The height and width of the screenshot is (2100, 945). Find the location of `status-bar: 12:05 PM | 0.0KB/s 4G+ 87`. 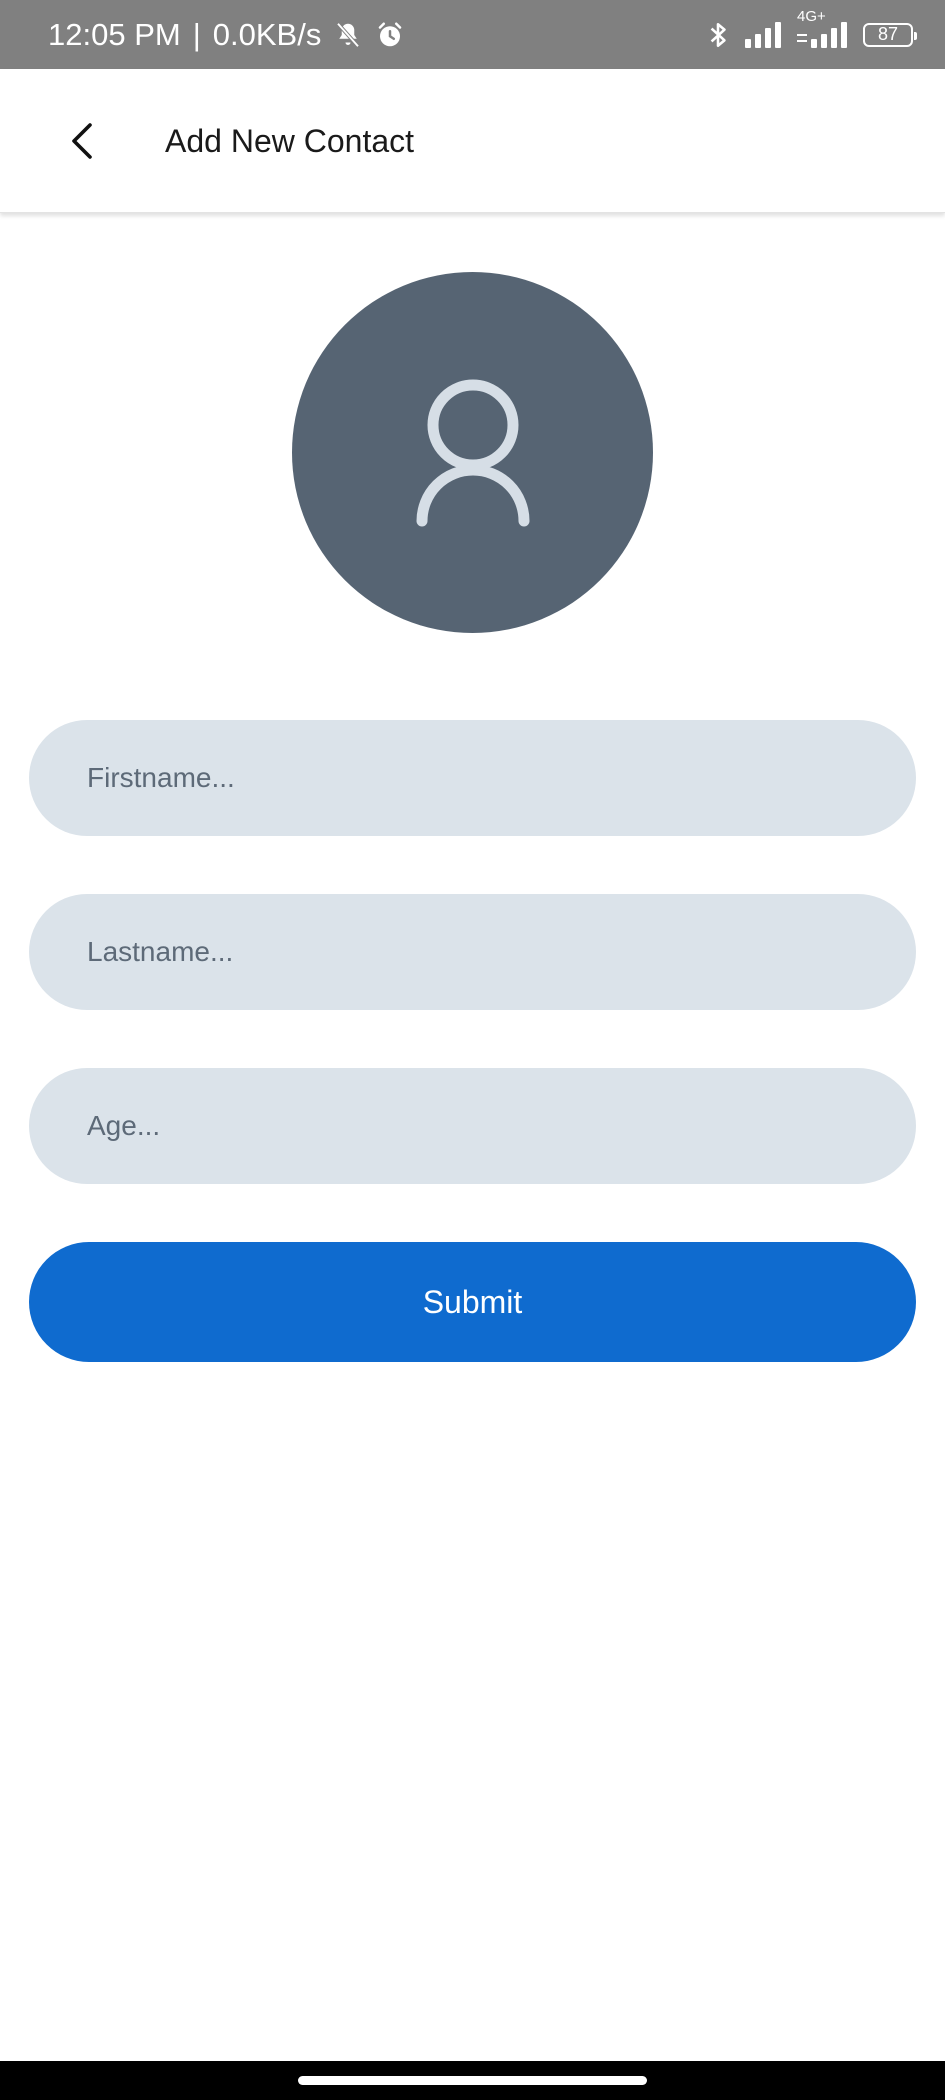

status-bar: 12:05 PM | 0.0KB/s 4G+ 87 is located at coordinates (472, 34).